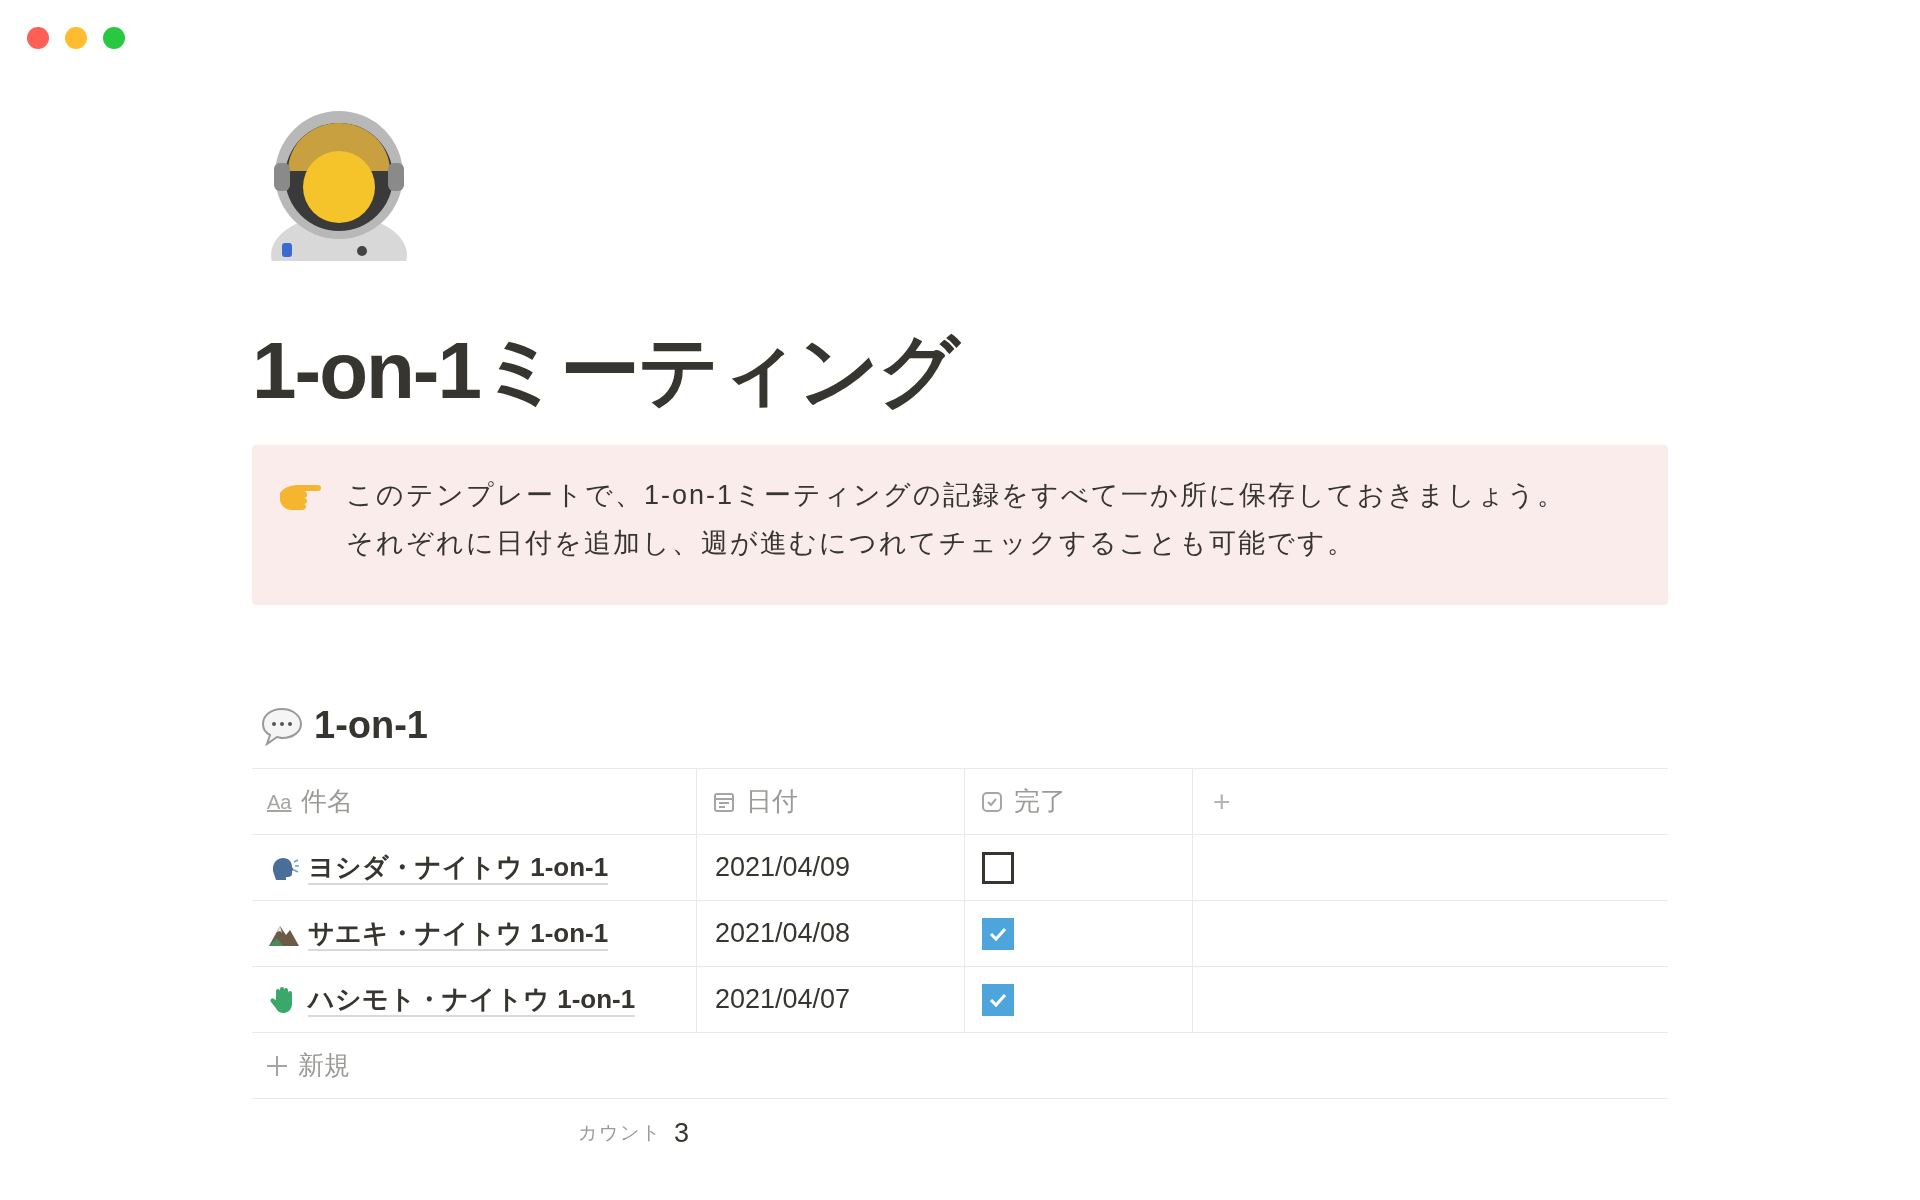  Describe the element at coordinates (1222, 801) in the screenshot. I see `add-column-button: +` at that location.